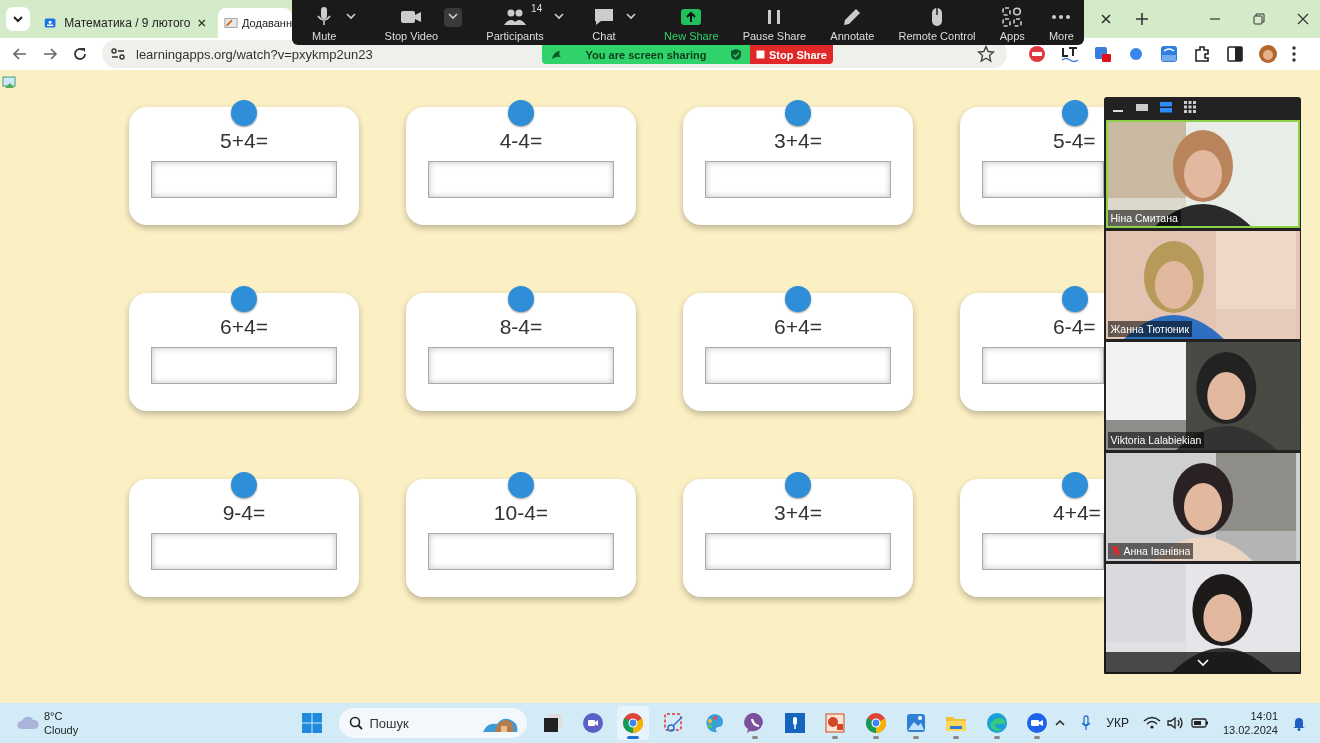  I want to click on toolbar-button: Mute, so click(324, 22).